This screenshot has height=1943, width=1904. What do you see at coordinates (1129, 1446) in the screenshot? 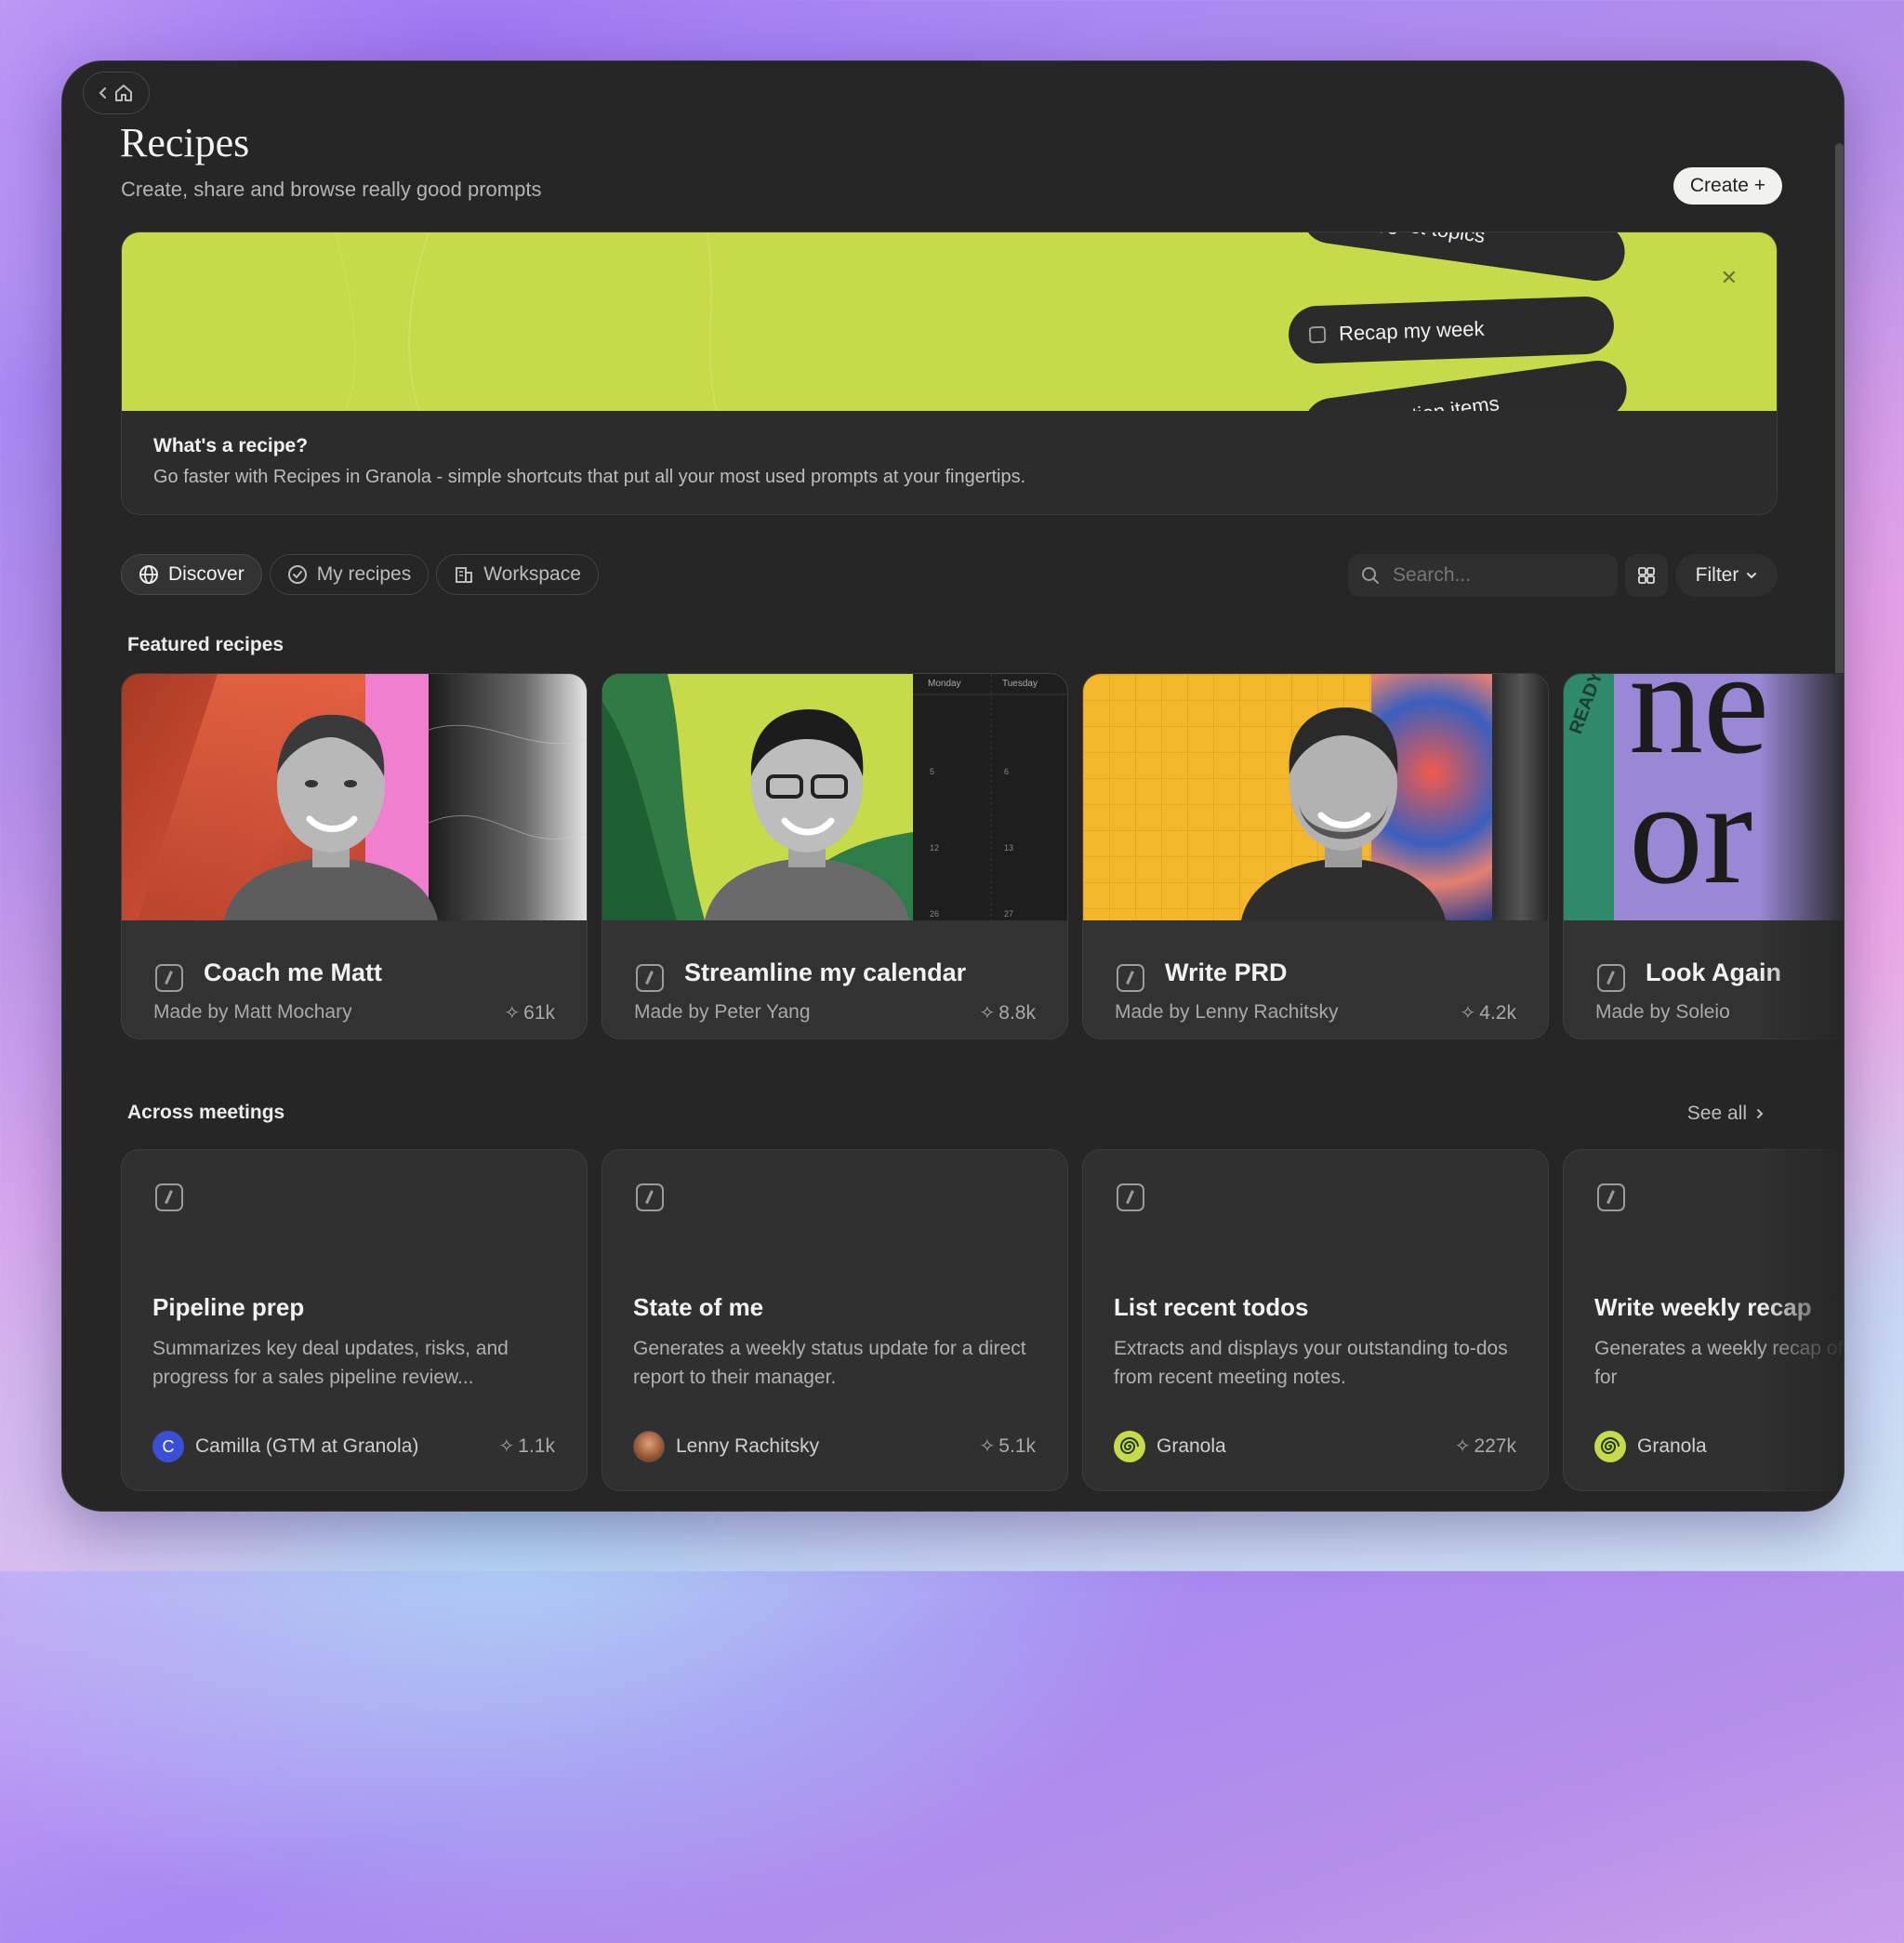
I see `granola-logo-icon` at bounding box center [1129, 1446].